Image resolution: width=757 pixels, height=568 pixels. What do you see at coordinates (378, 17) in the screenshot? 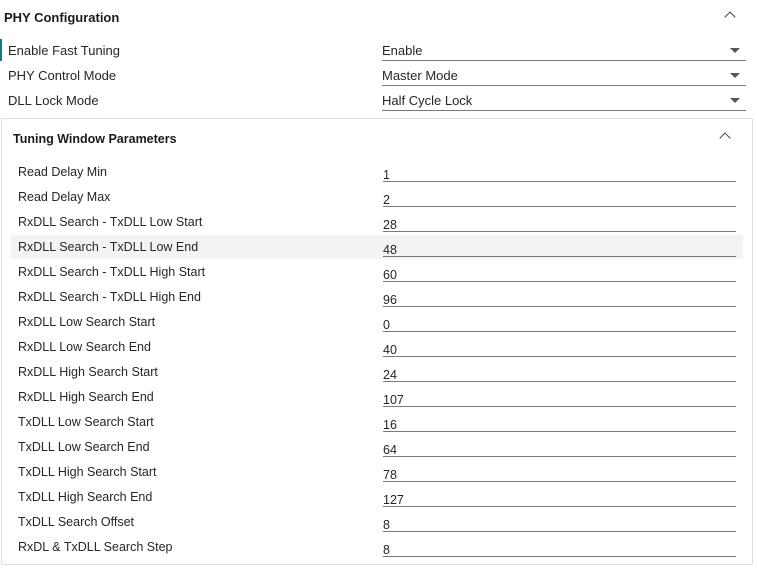
I see `phy-configuration-header: PHY Configuration` at bounding box center [378, 17].